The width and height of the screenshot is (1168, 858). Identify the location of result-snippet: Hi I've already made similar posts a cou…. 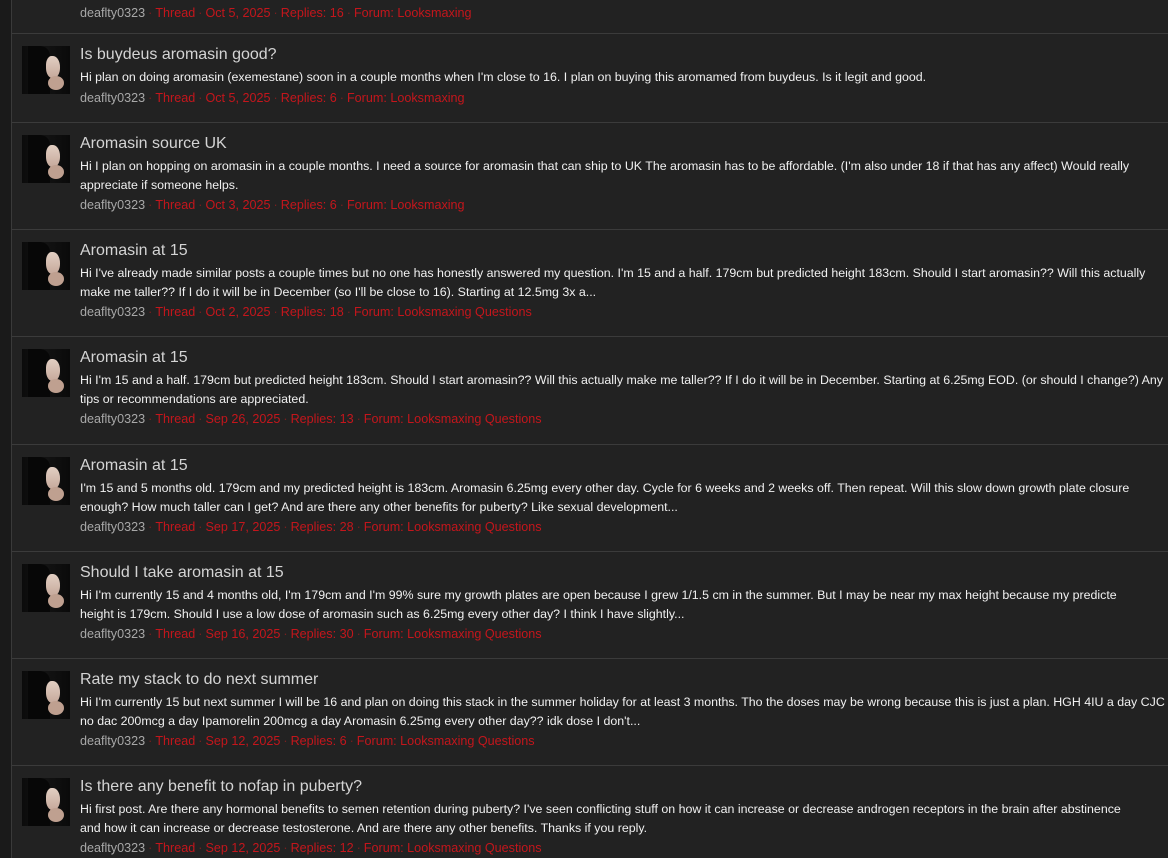
(613, 282).